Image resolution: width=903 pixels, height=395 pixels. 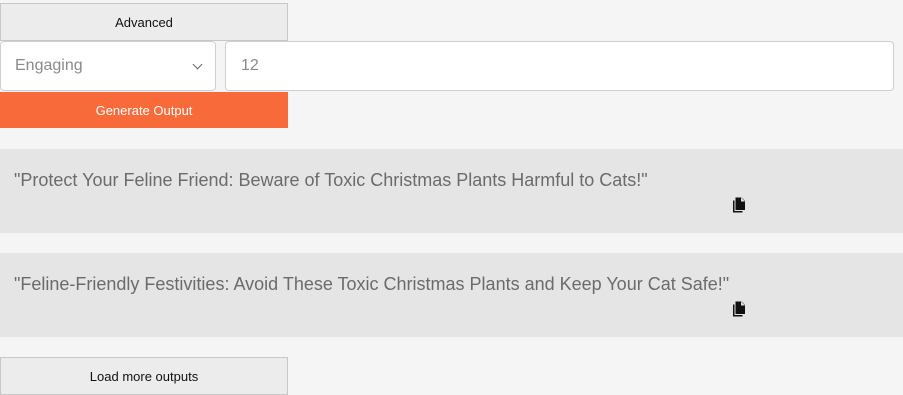 I want to click on generate-output-button: Generate Output, so click(x=144, y=110).